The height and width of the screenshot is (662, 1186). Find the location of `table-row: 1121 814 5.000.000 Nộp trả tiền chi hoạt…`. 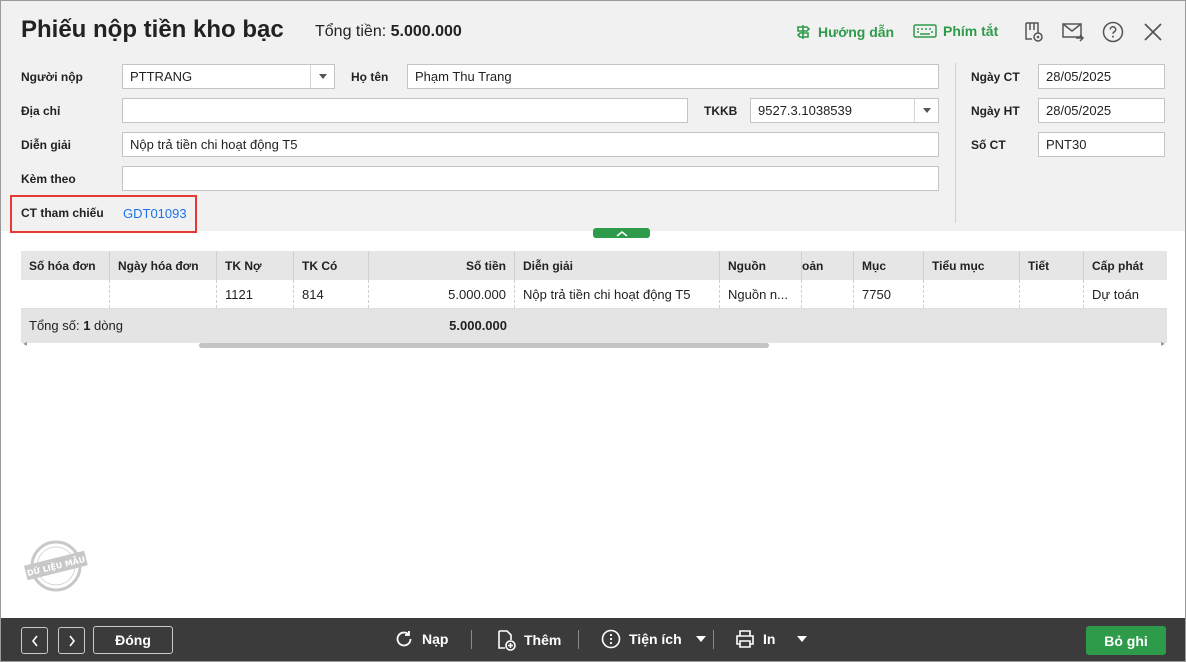

table-row: 1121 814 5.000.000 Nộp trả tiền chi hoạt… is located at coordinates (594, 294).